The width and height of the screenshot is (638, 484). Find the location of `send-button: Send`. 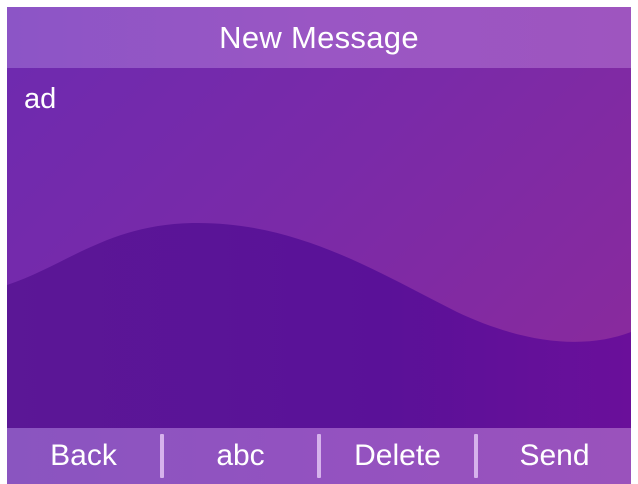

send-button: Send is located at coordinates (554, 456).